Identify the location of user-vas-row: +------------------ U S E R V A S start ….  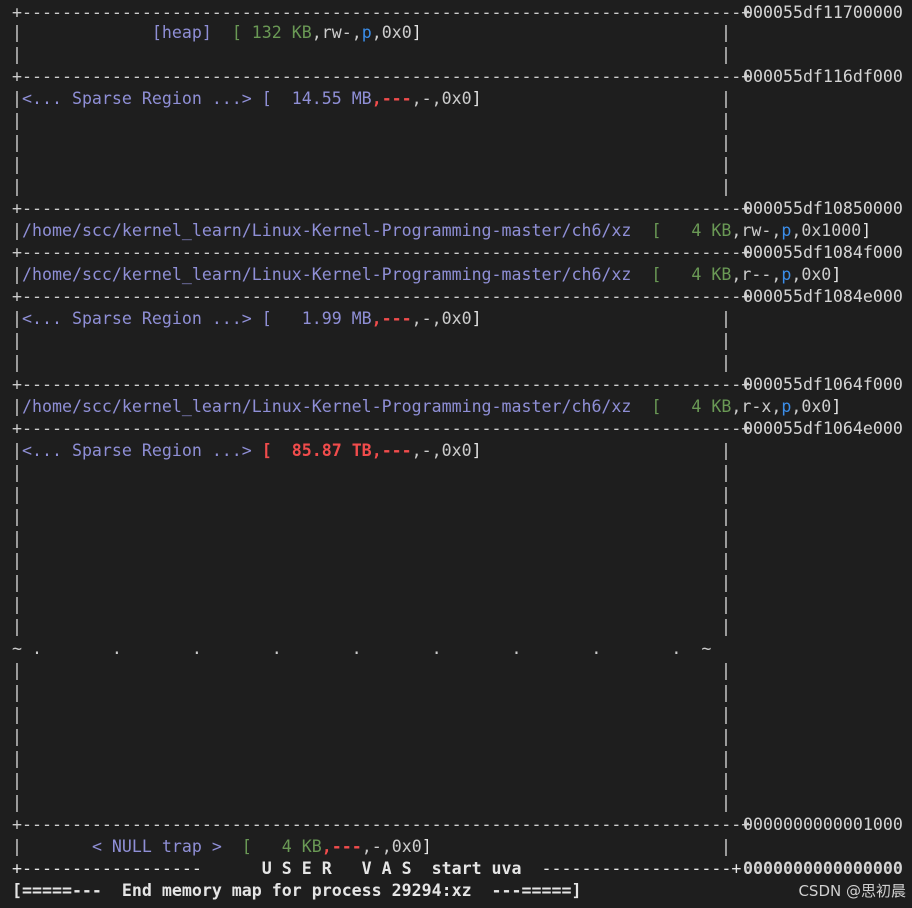
(377, 868).